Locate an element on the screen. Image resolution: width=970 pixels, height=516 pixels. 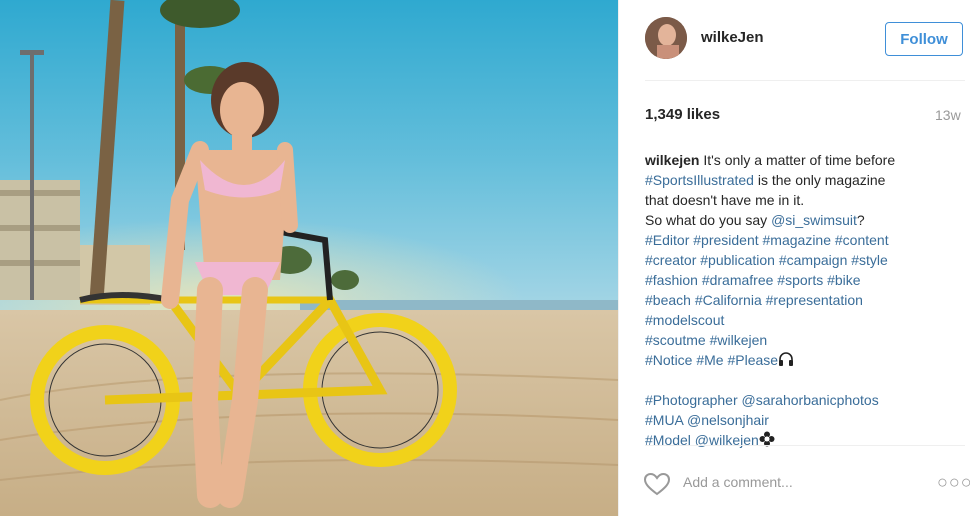
hashtag-link: @si_swimsuit is located at coordinates (814, 220).